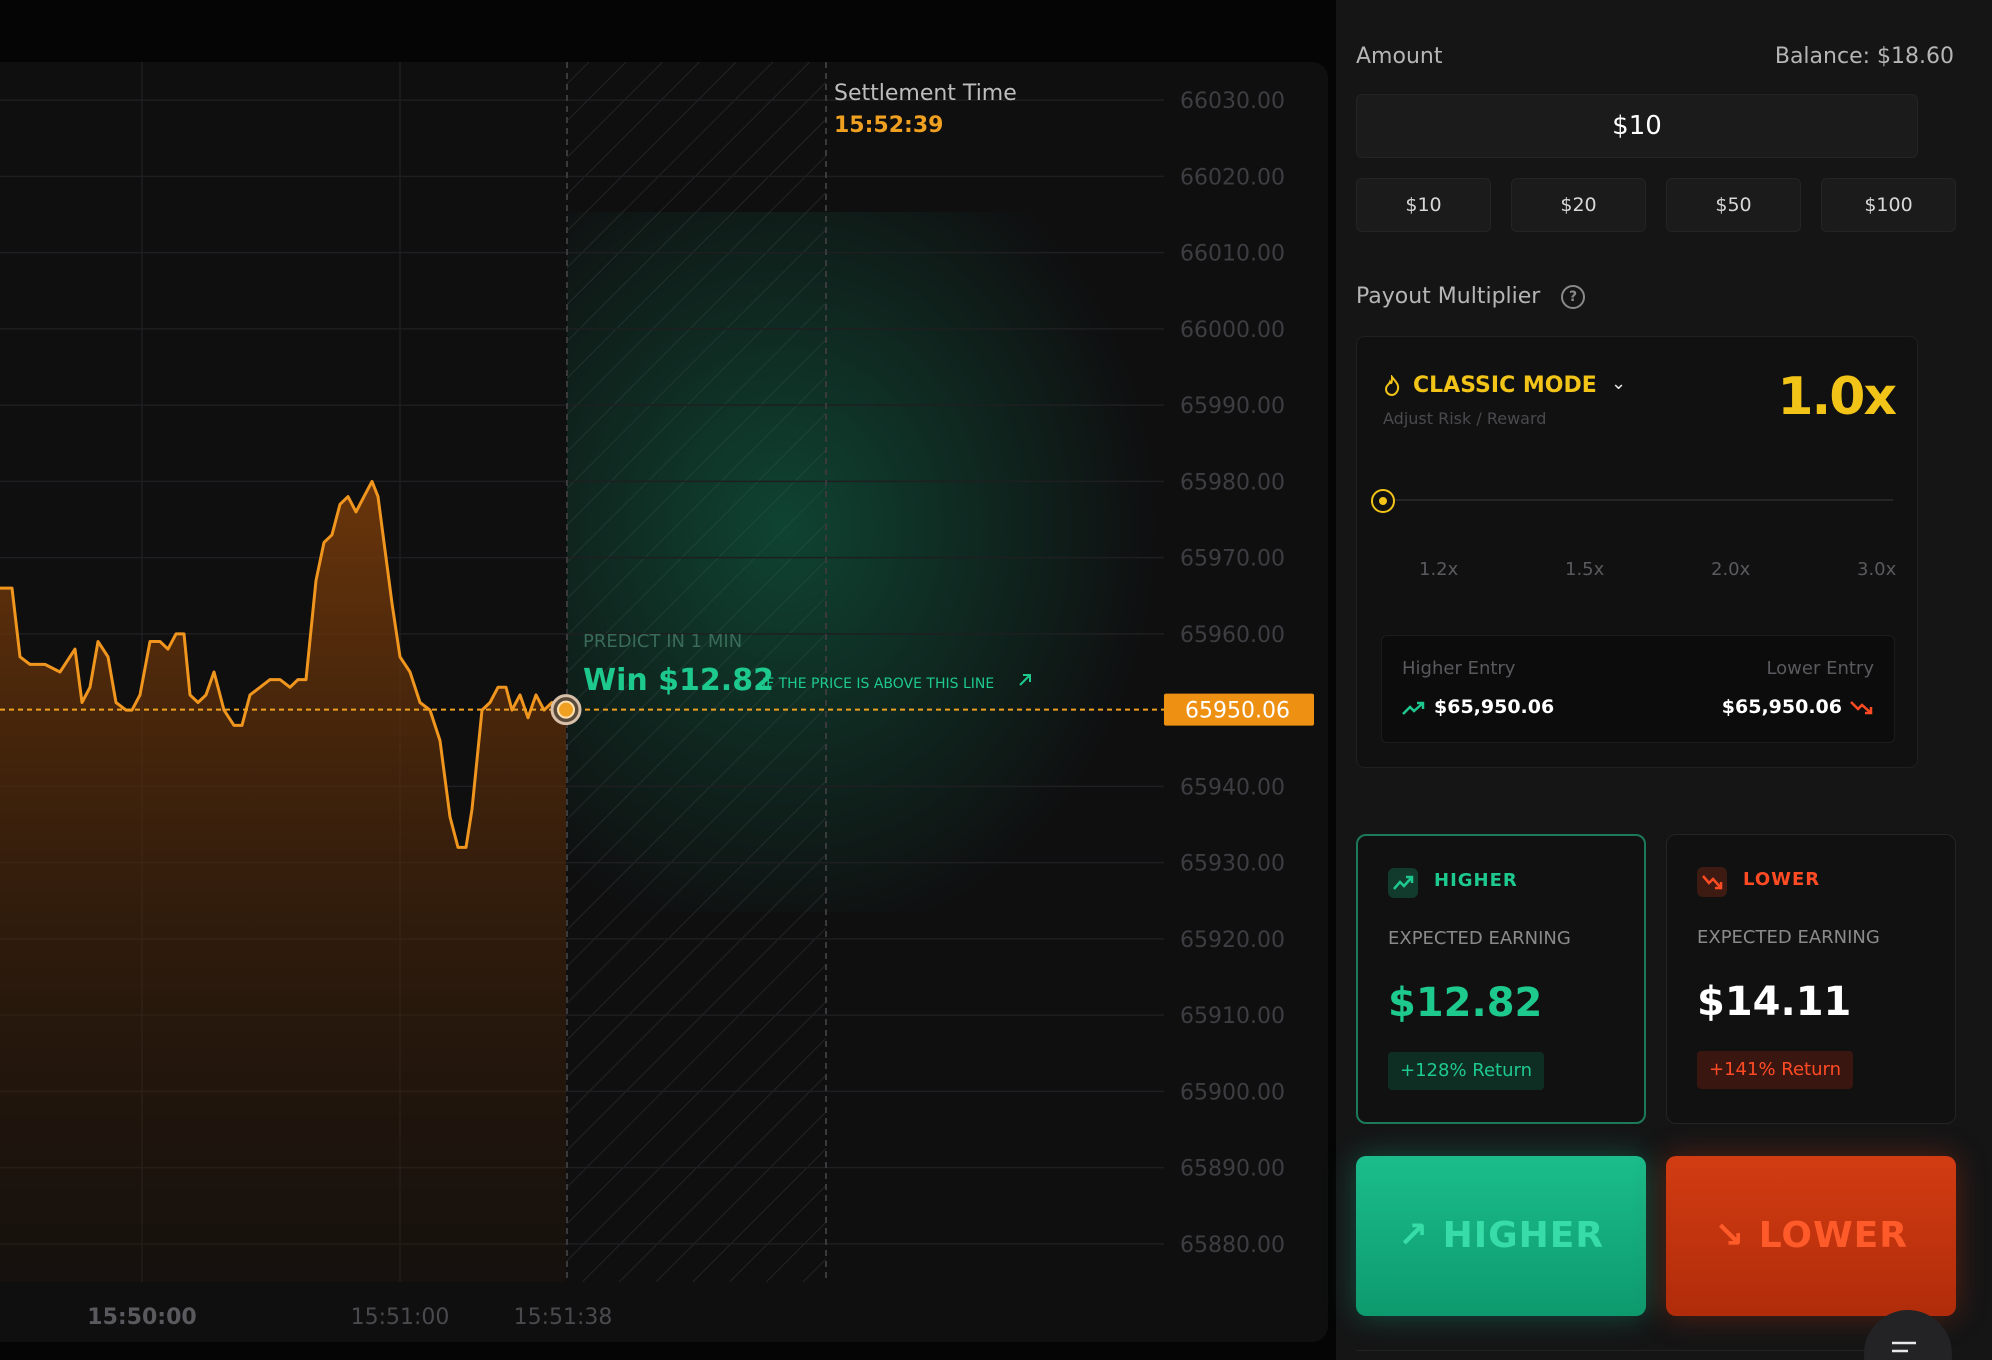  I want to click on x-tick-label: 15:50:00, so click(141, 1317).